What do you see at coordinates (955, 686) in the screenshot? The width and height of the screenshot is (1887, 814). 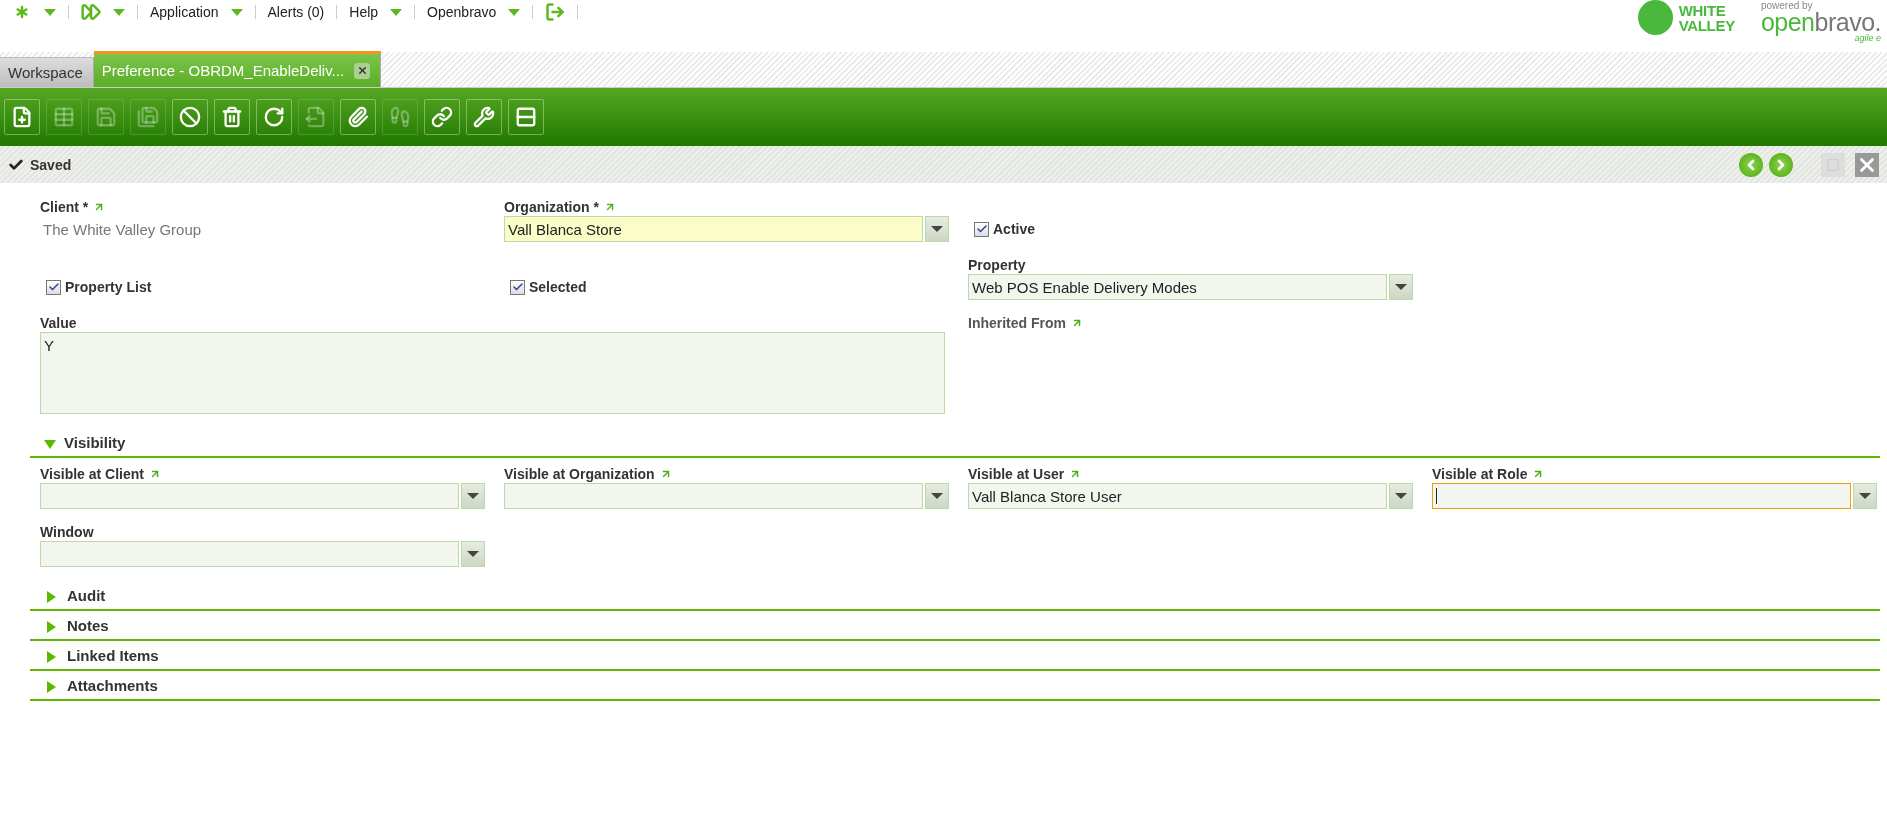 I see `section-header: Attachments` at bounding box center [955, 686].